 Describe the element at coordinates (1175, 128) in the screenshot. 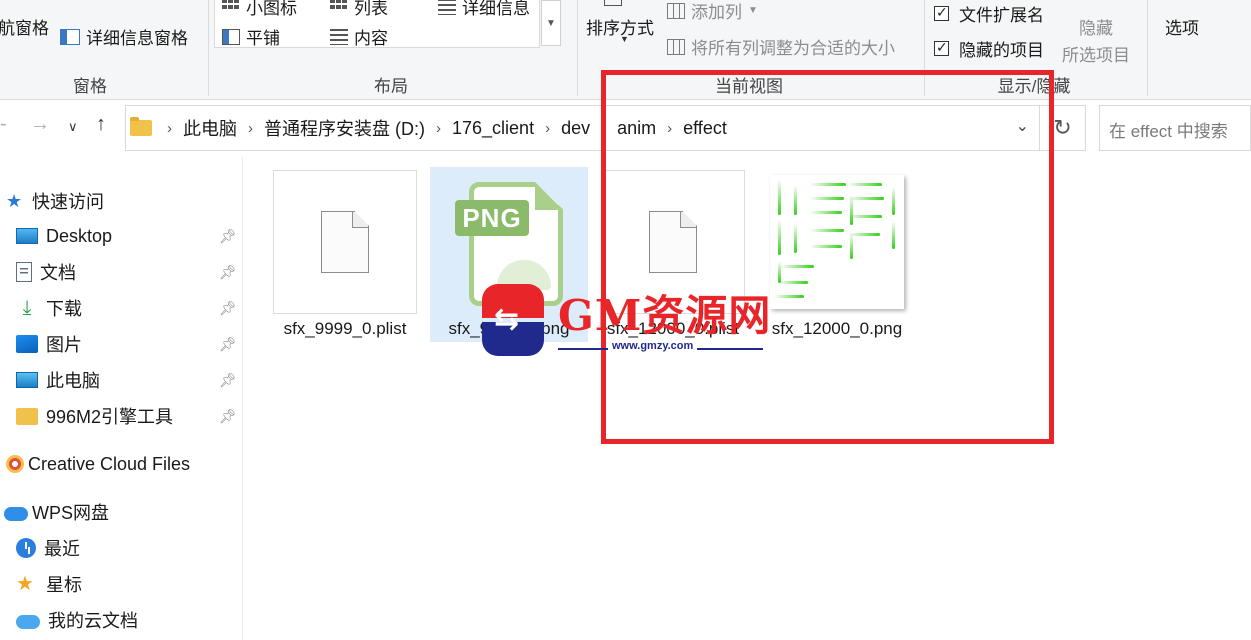

I see `search-input: 在 effect 中搜索` at that location.